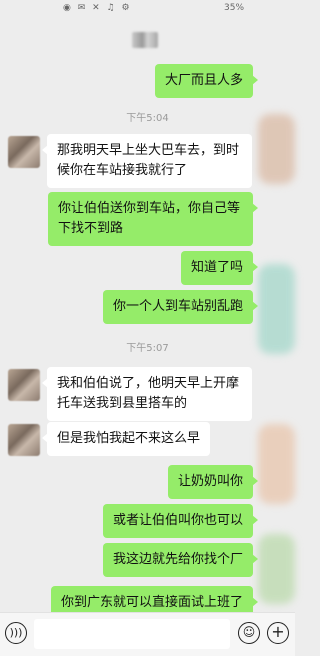 The image size is (320, 656). I want to click on message-bubble-sent: 或者让伯伯叫你也可以, so click(180, 521).